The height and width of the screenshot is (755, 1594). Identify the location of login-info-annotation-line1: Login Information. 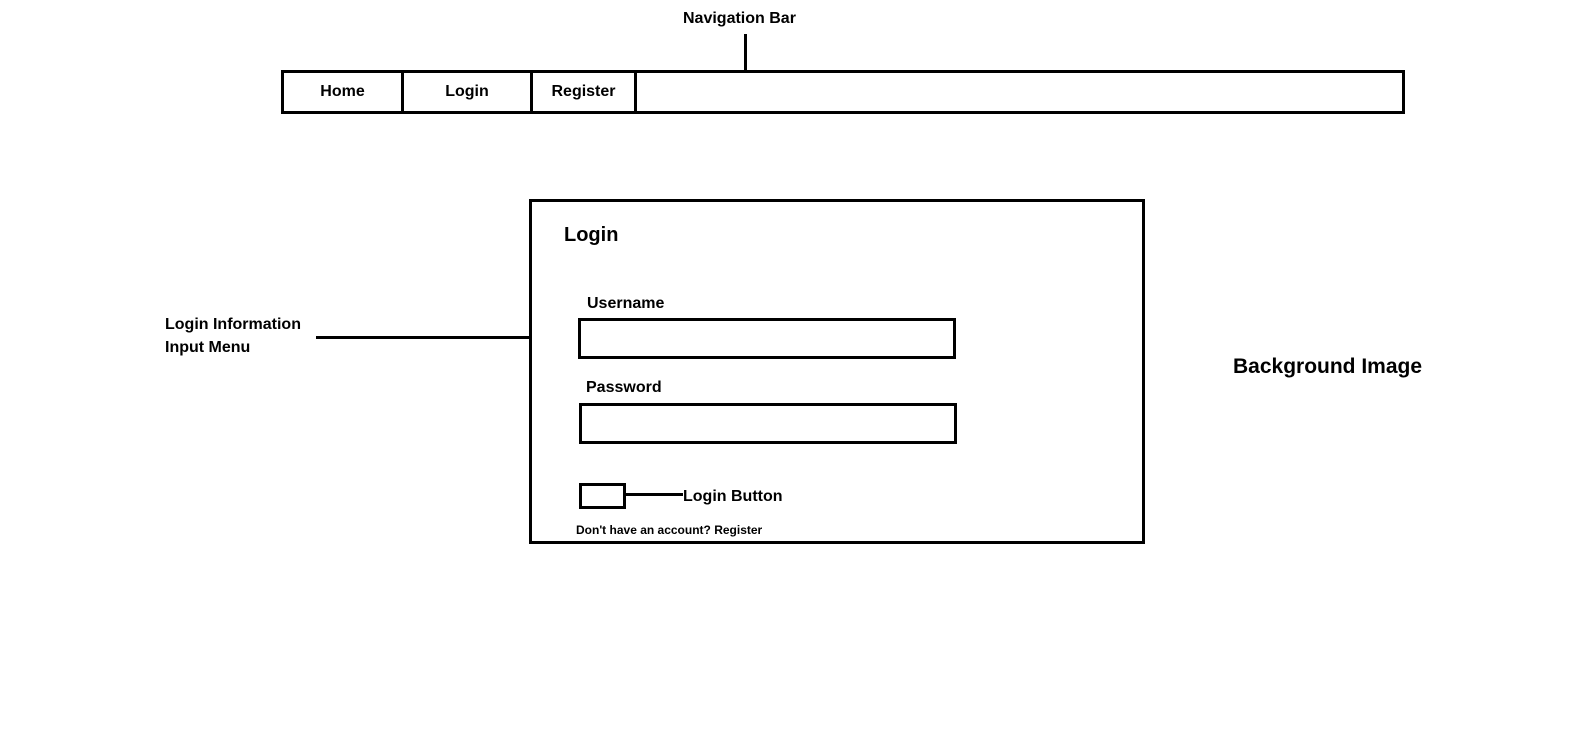
(233, 324).